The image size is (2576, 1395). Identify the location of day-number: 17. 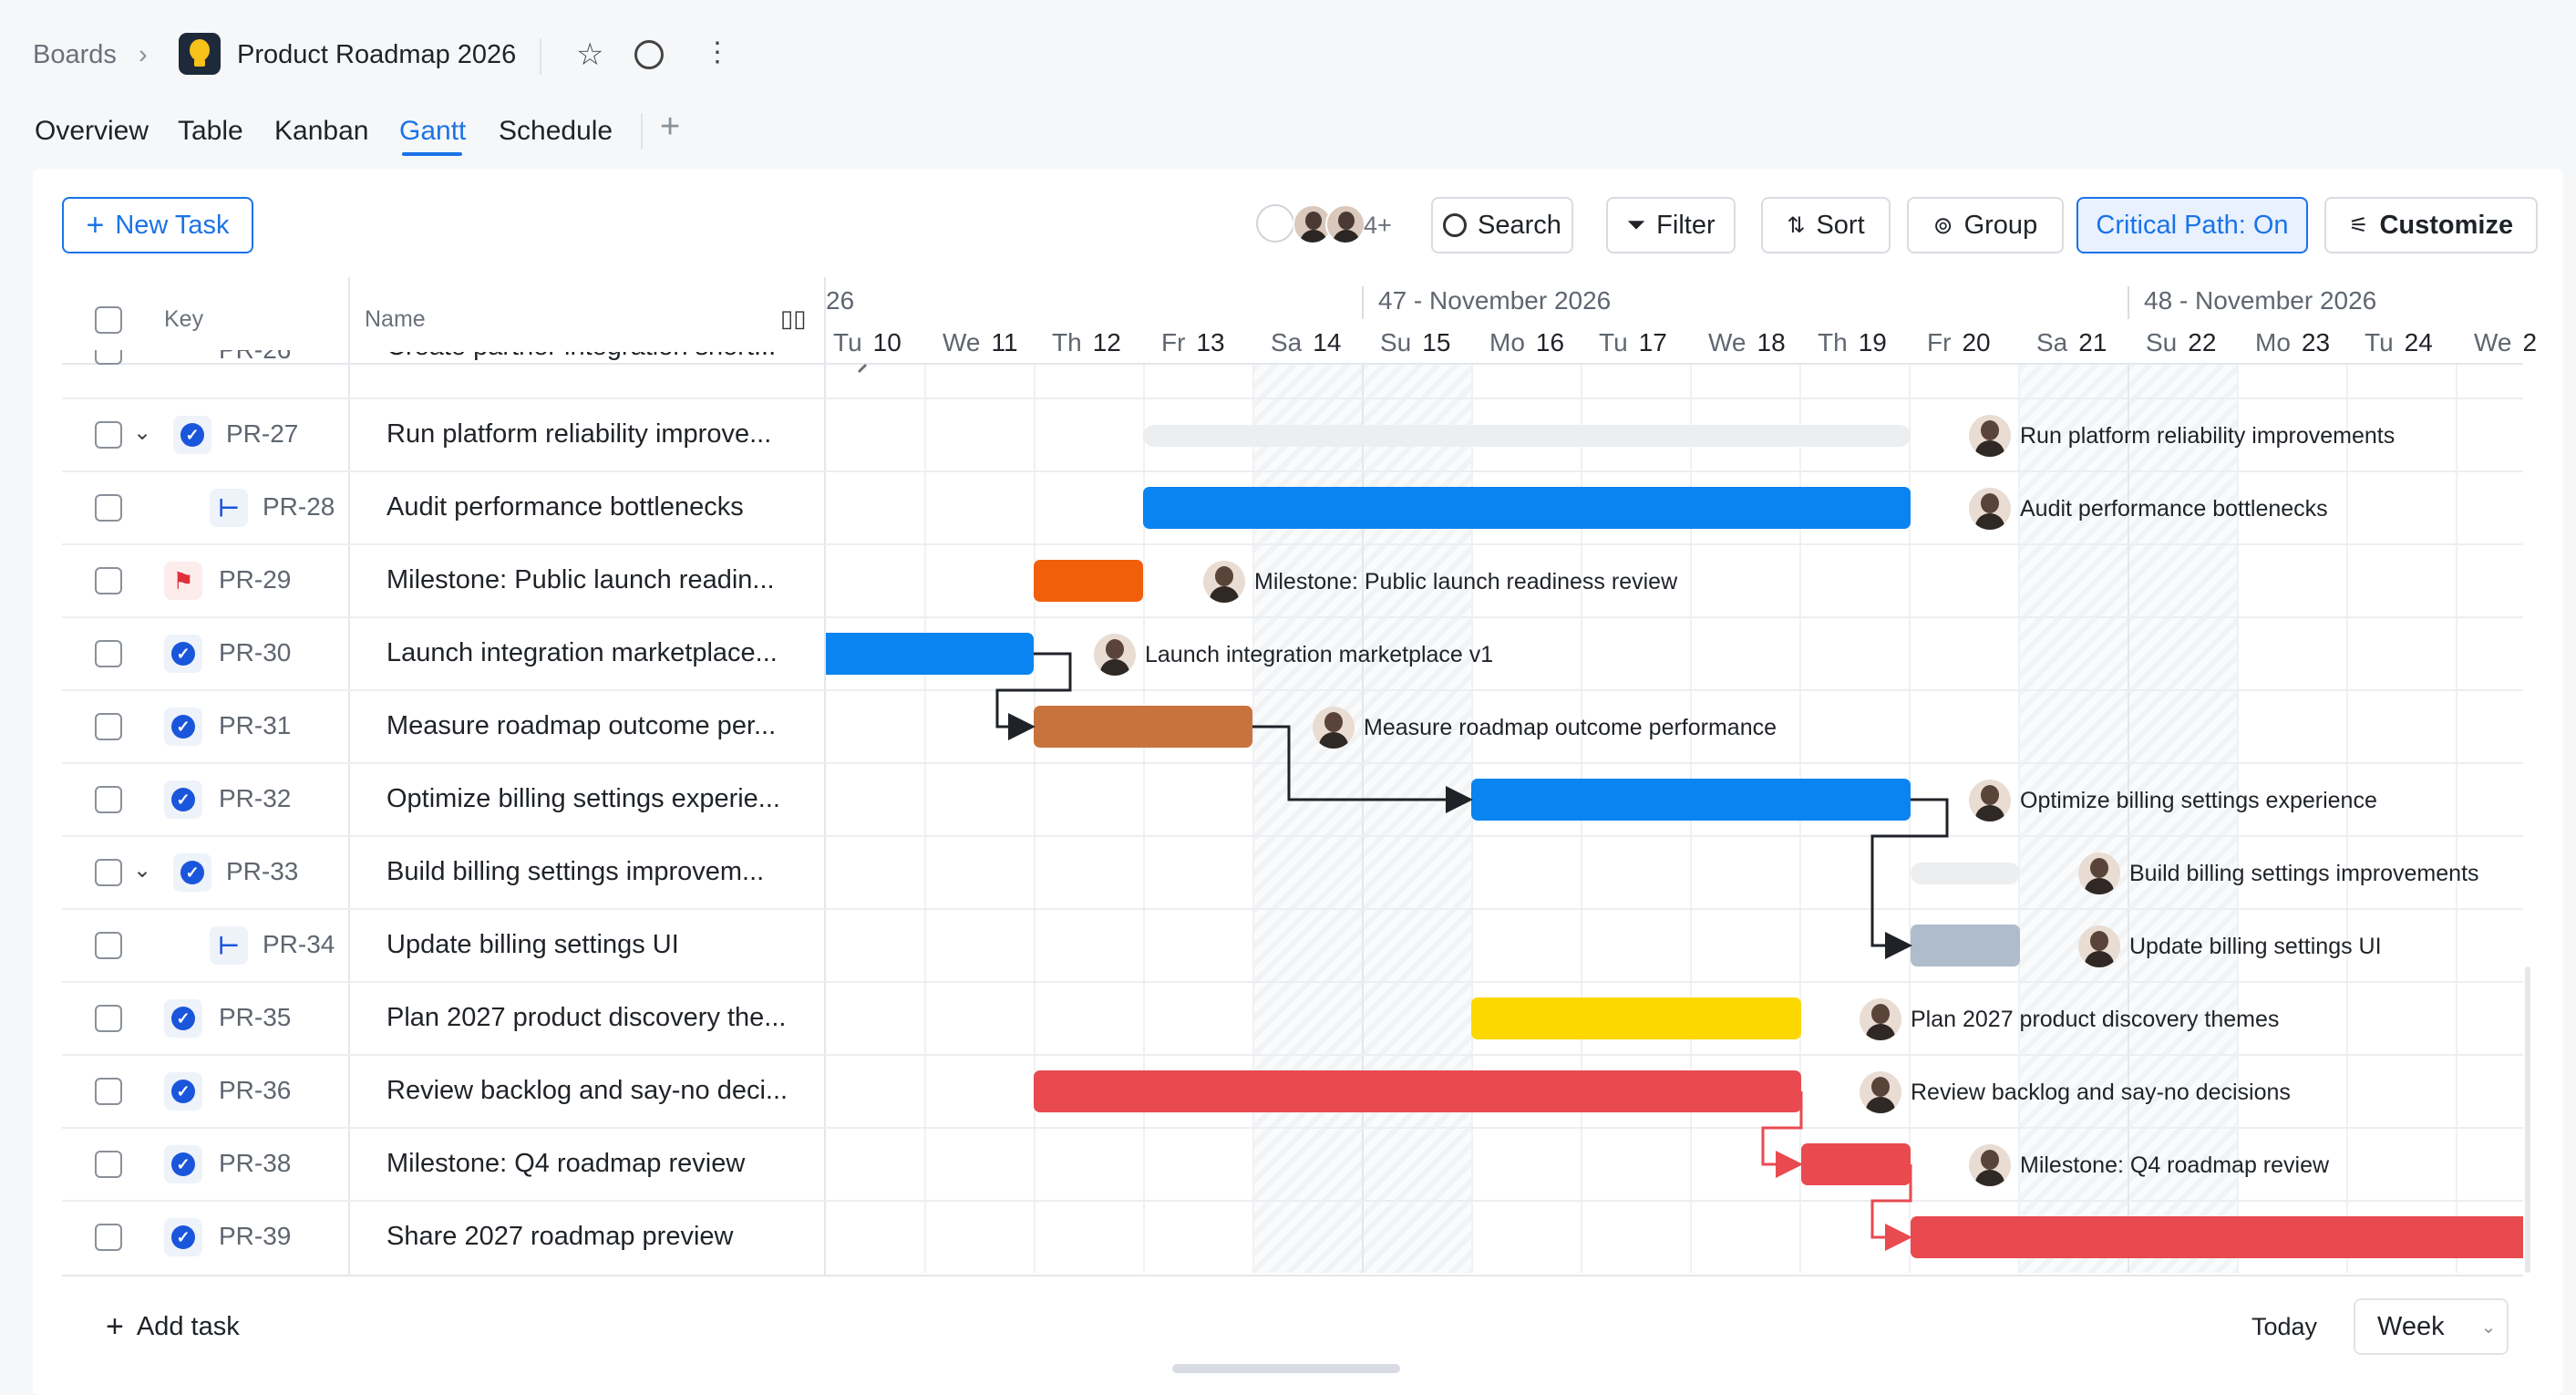
(1652, 342).